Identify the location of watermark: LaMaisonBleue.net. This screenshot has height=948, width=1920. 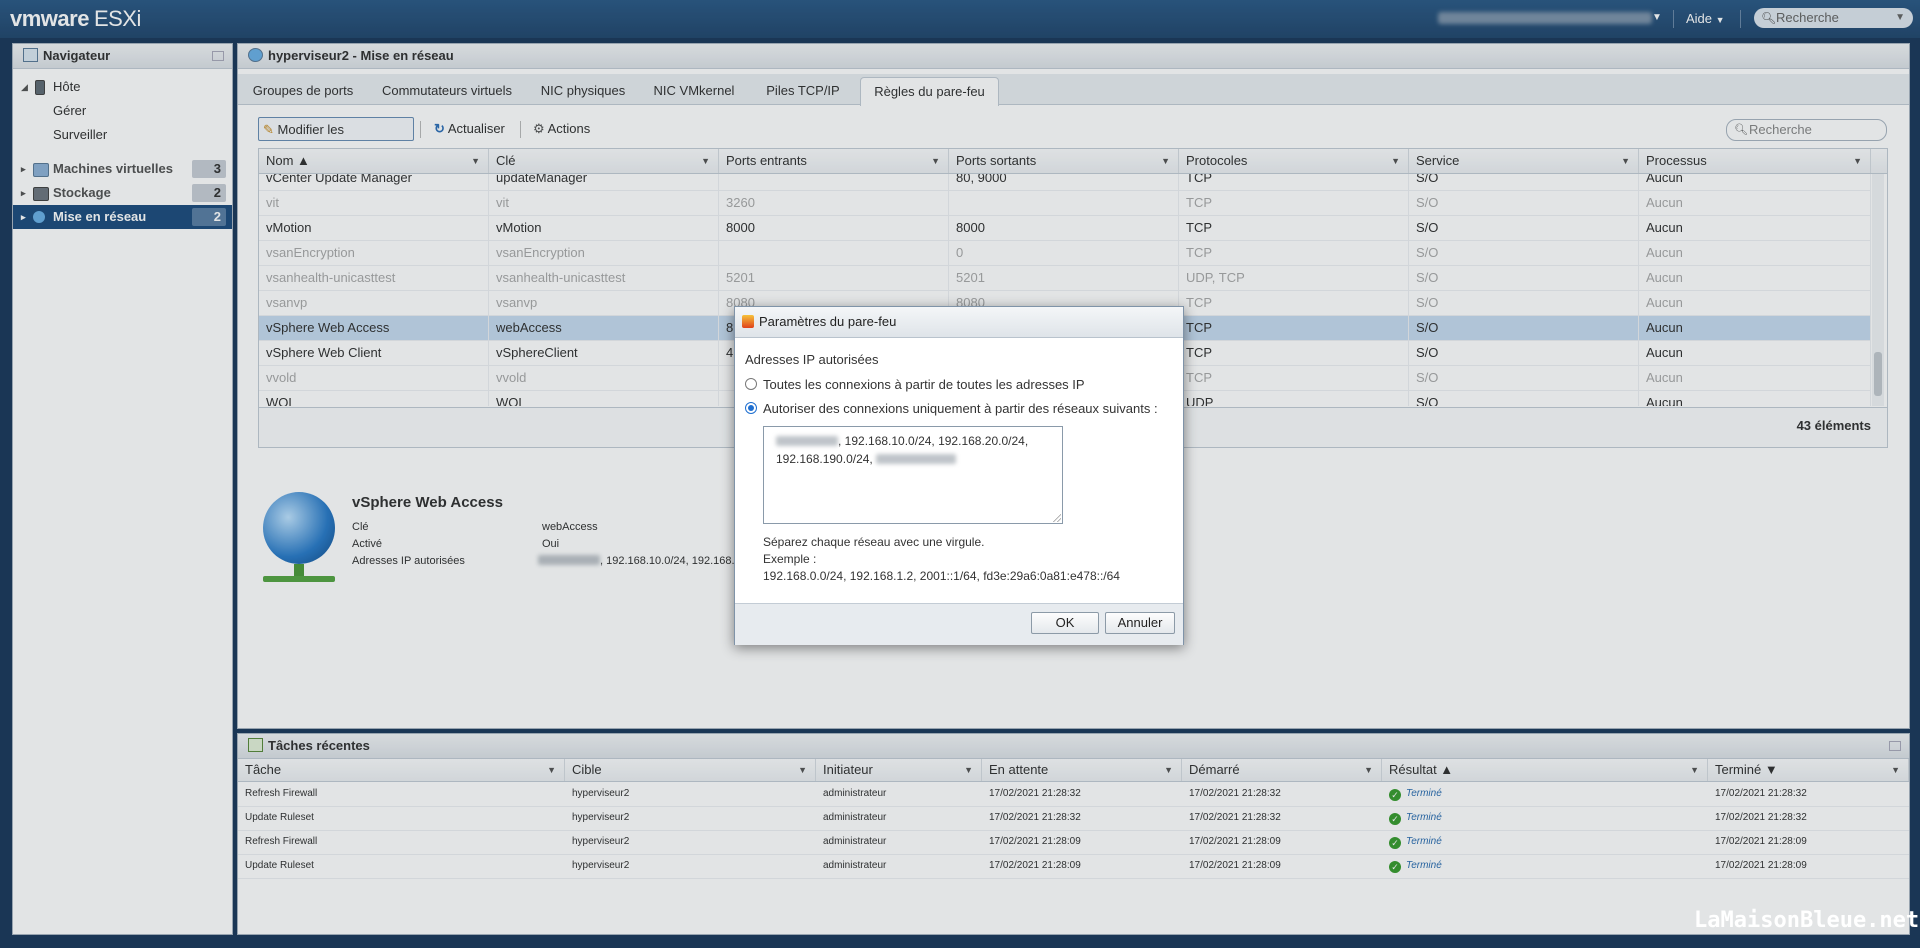
(1807, 920).